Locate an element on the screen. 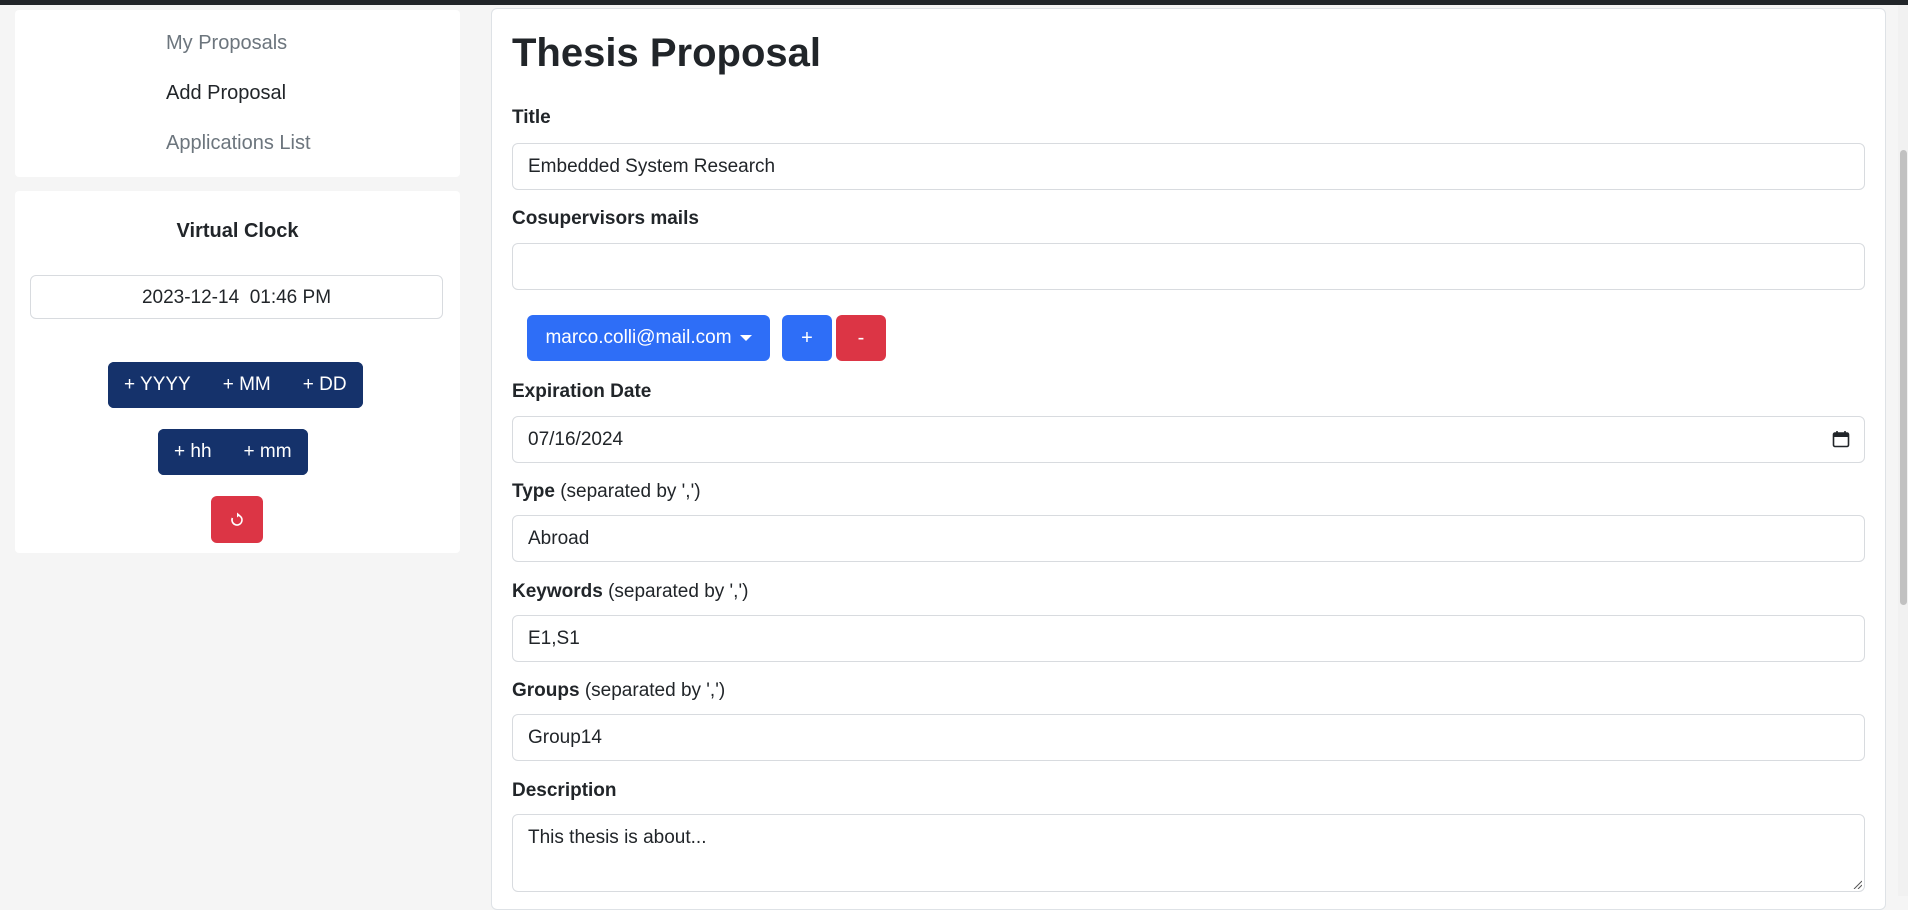  top-bar is located at coordinates (954, 2).